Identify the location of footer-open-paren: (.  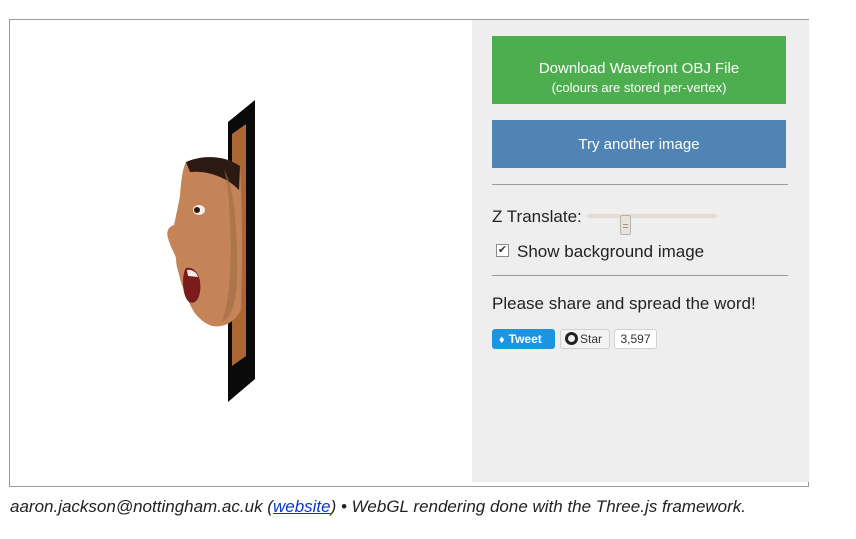
(267, 506).